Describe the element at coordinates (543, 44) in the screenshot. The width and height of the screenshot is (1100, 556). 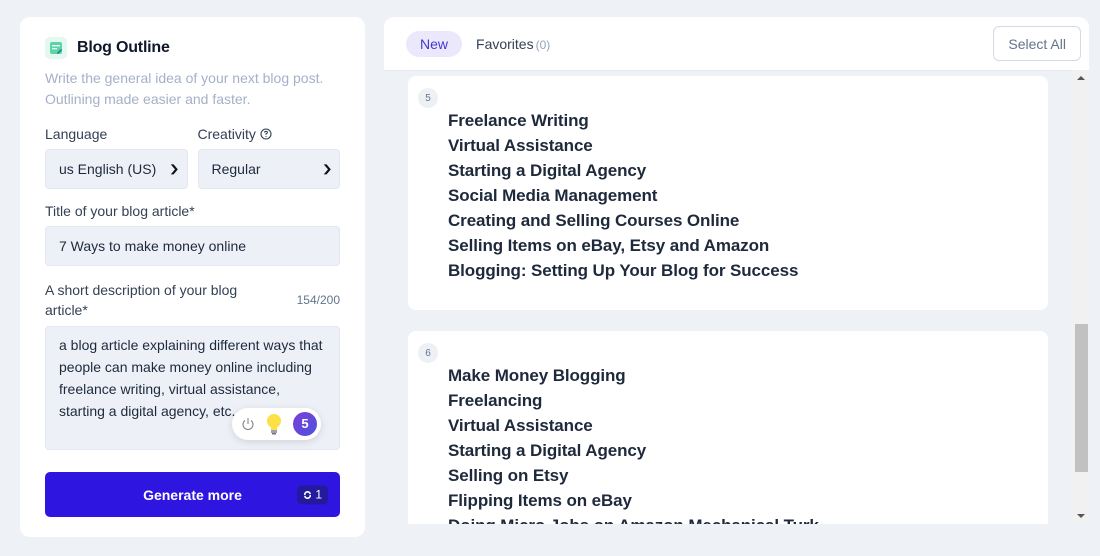
I see `favorites-count: (0)` at that location.